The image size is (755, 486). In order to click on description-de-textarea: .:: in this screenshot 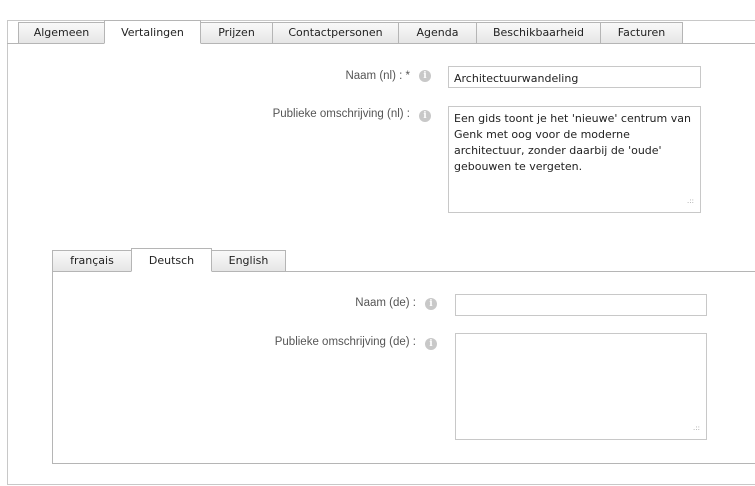, I will do `click(581, 386)`.